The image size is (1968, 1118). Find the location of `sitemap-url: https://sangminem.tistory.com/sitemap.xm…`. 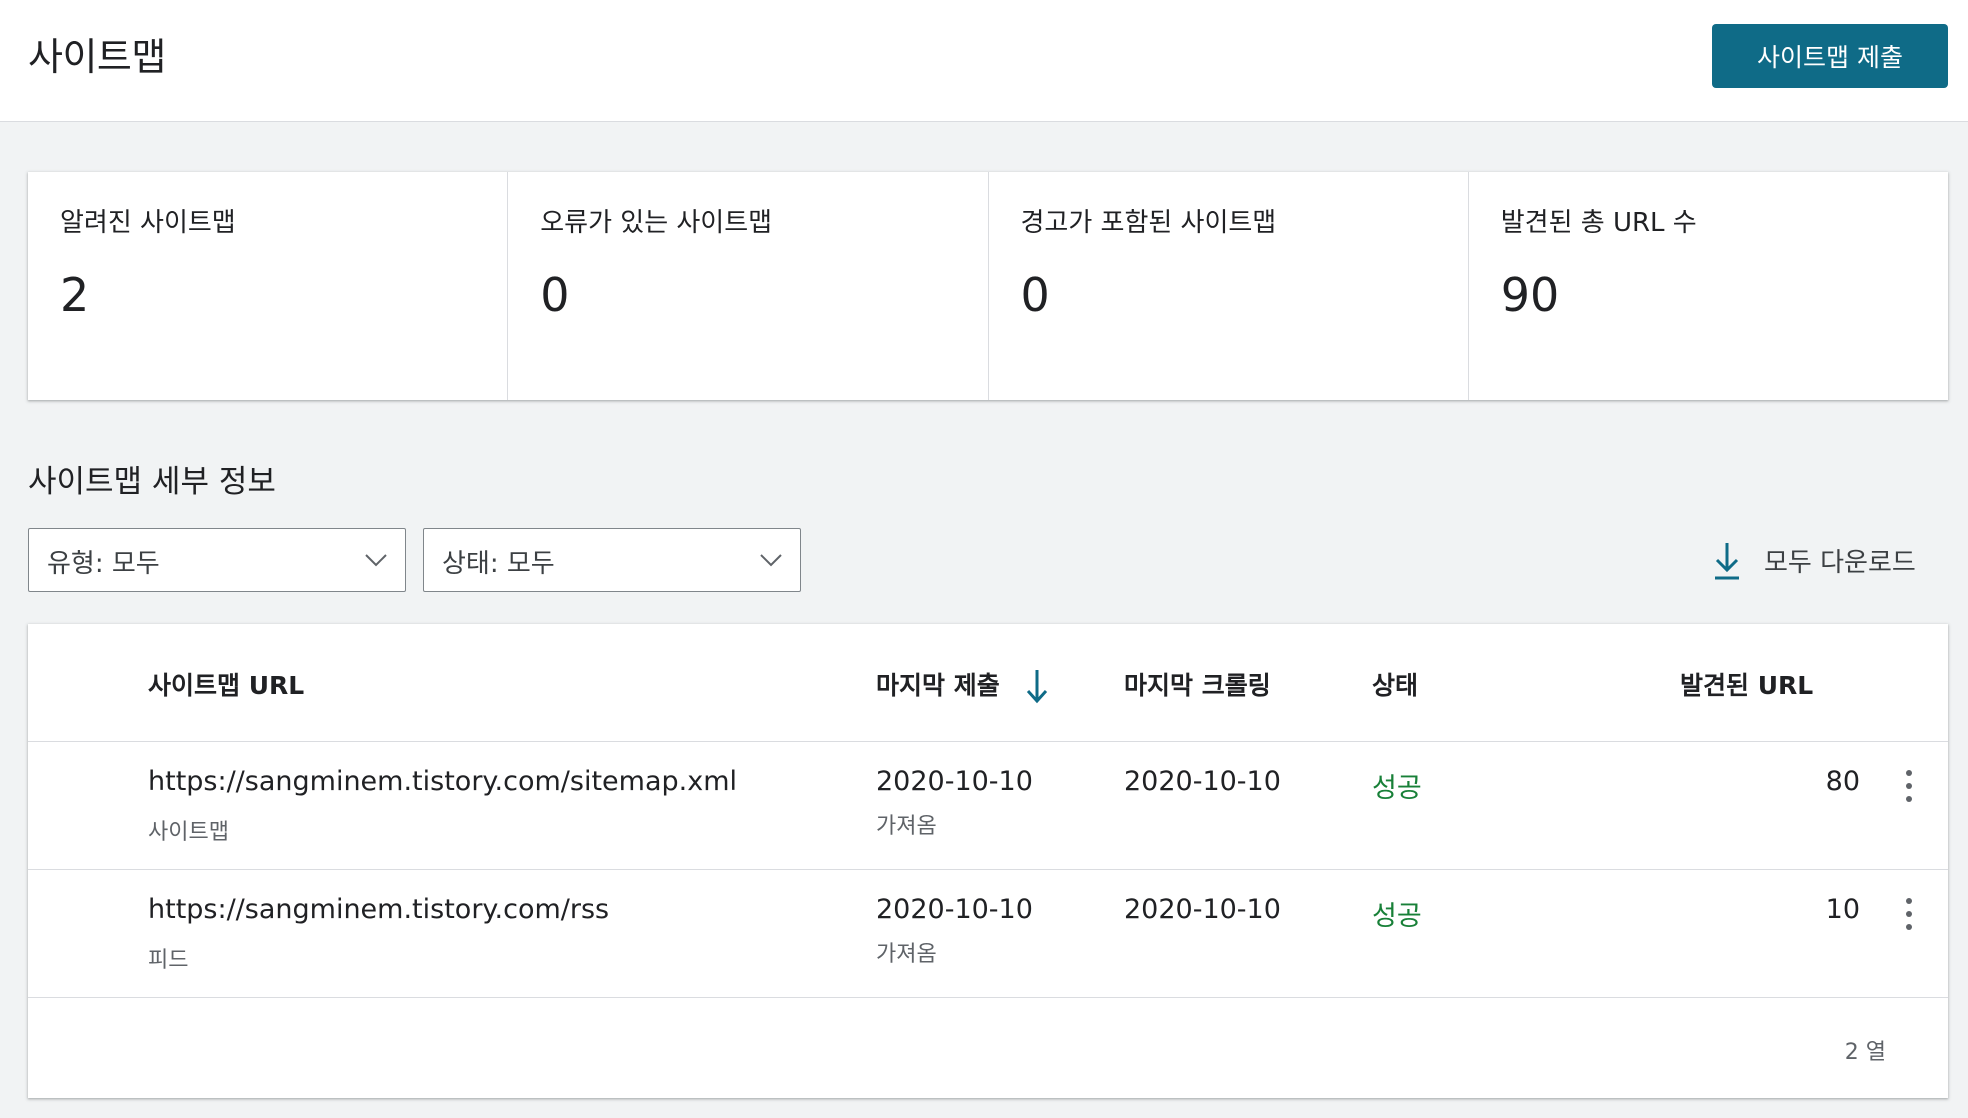

sitemap-url: https://sangminem.tistory.com/sitemap.xm… is located at coordinates (442, 781).